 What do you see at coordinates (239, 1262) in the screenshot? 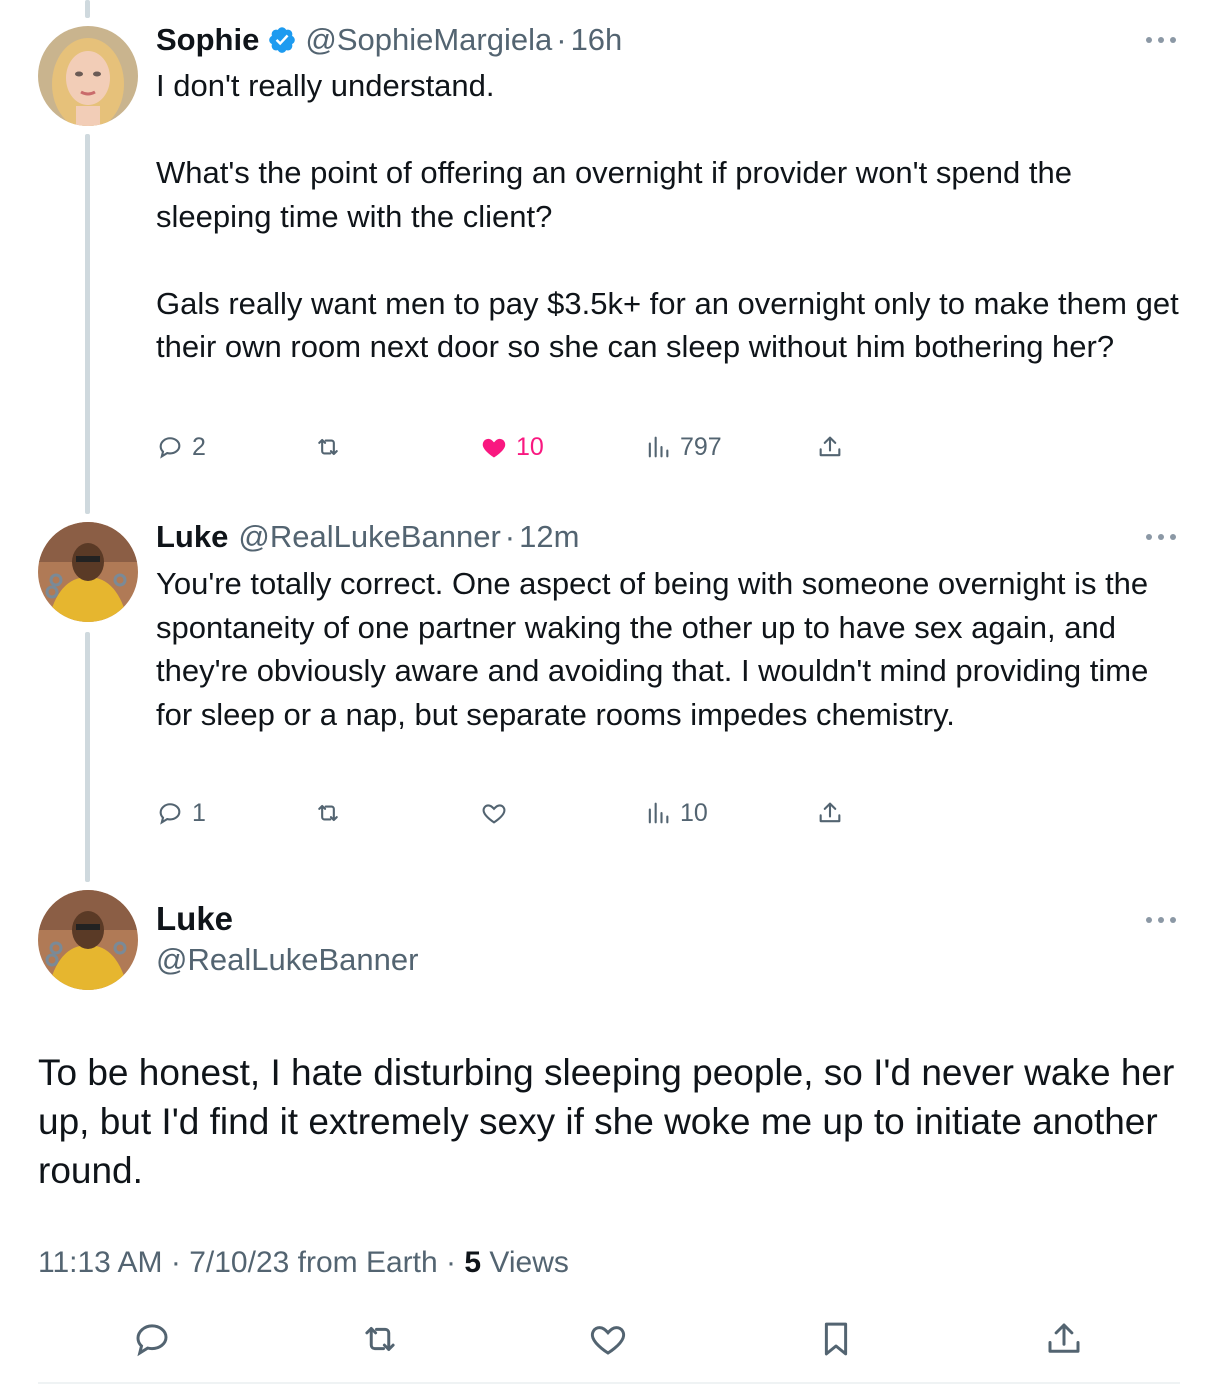
I see `tweet-date: 7/10/23` at bounding box center [239, 1262].